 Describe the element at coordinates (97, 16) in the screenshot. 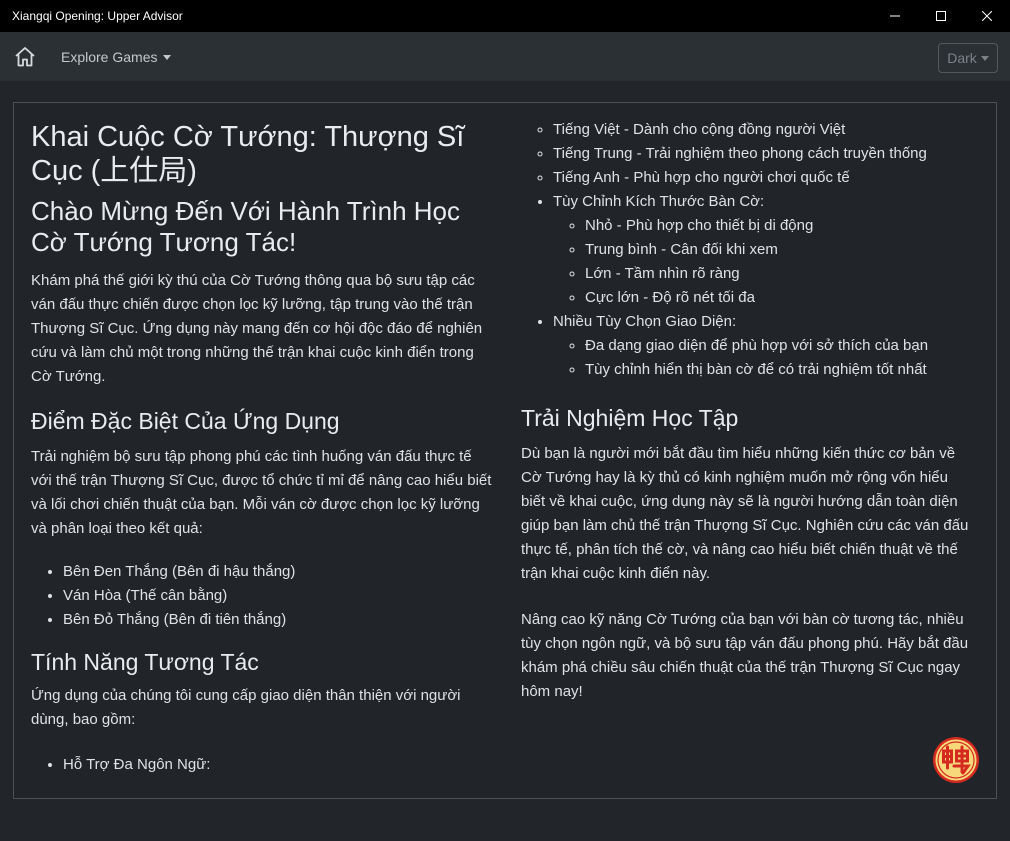

I see `window-title: Xiangqi Opening: Upper Advisor` at that location.